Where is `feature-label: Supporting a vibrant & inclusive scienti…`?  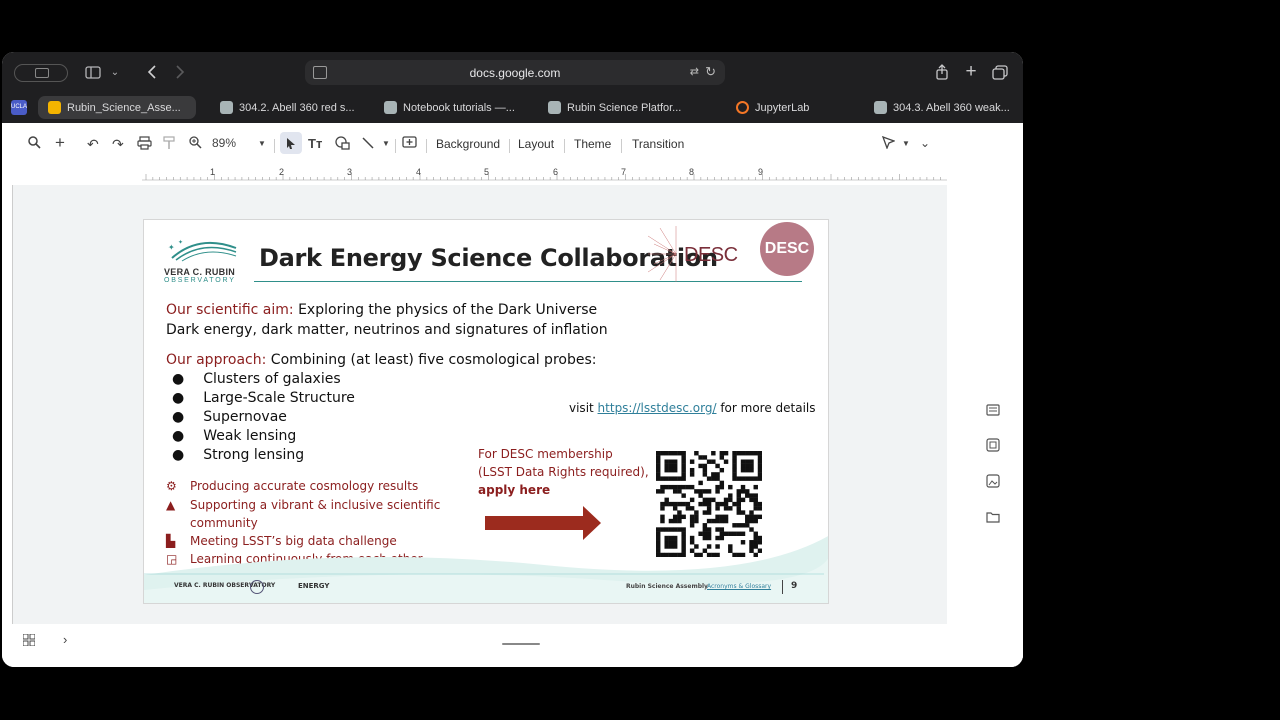 feature-label: Supporting a vibrant & inclusive scienti… is located at coordinates (315, 505).